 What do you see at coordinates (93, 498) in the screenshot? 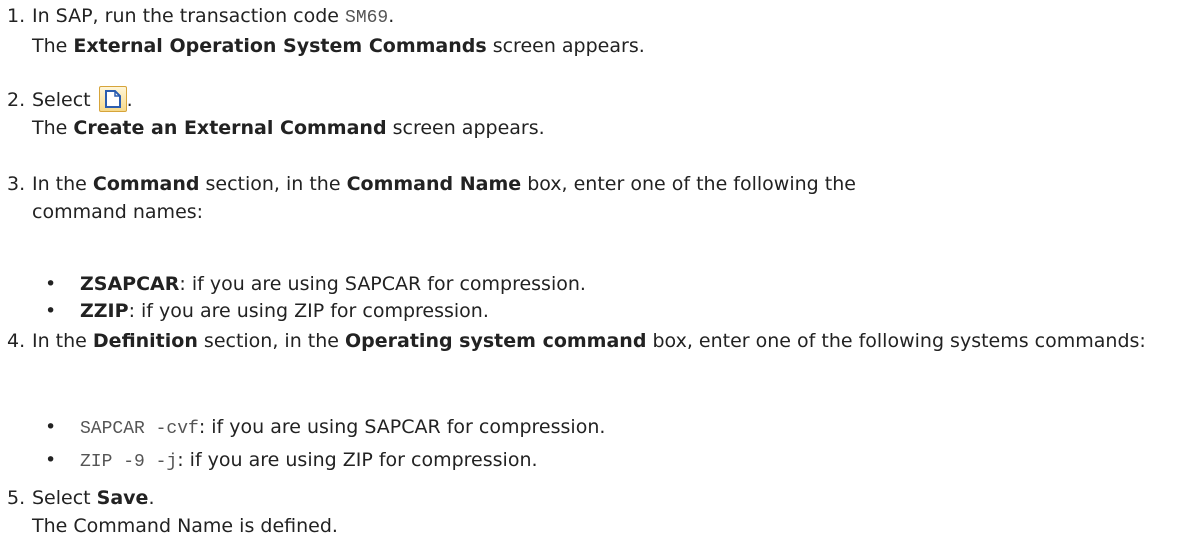
I see `step-5-instruction: Select Save.` at bounding box center [93, 498].